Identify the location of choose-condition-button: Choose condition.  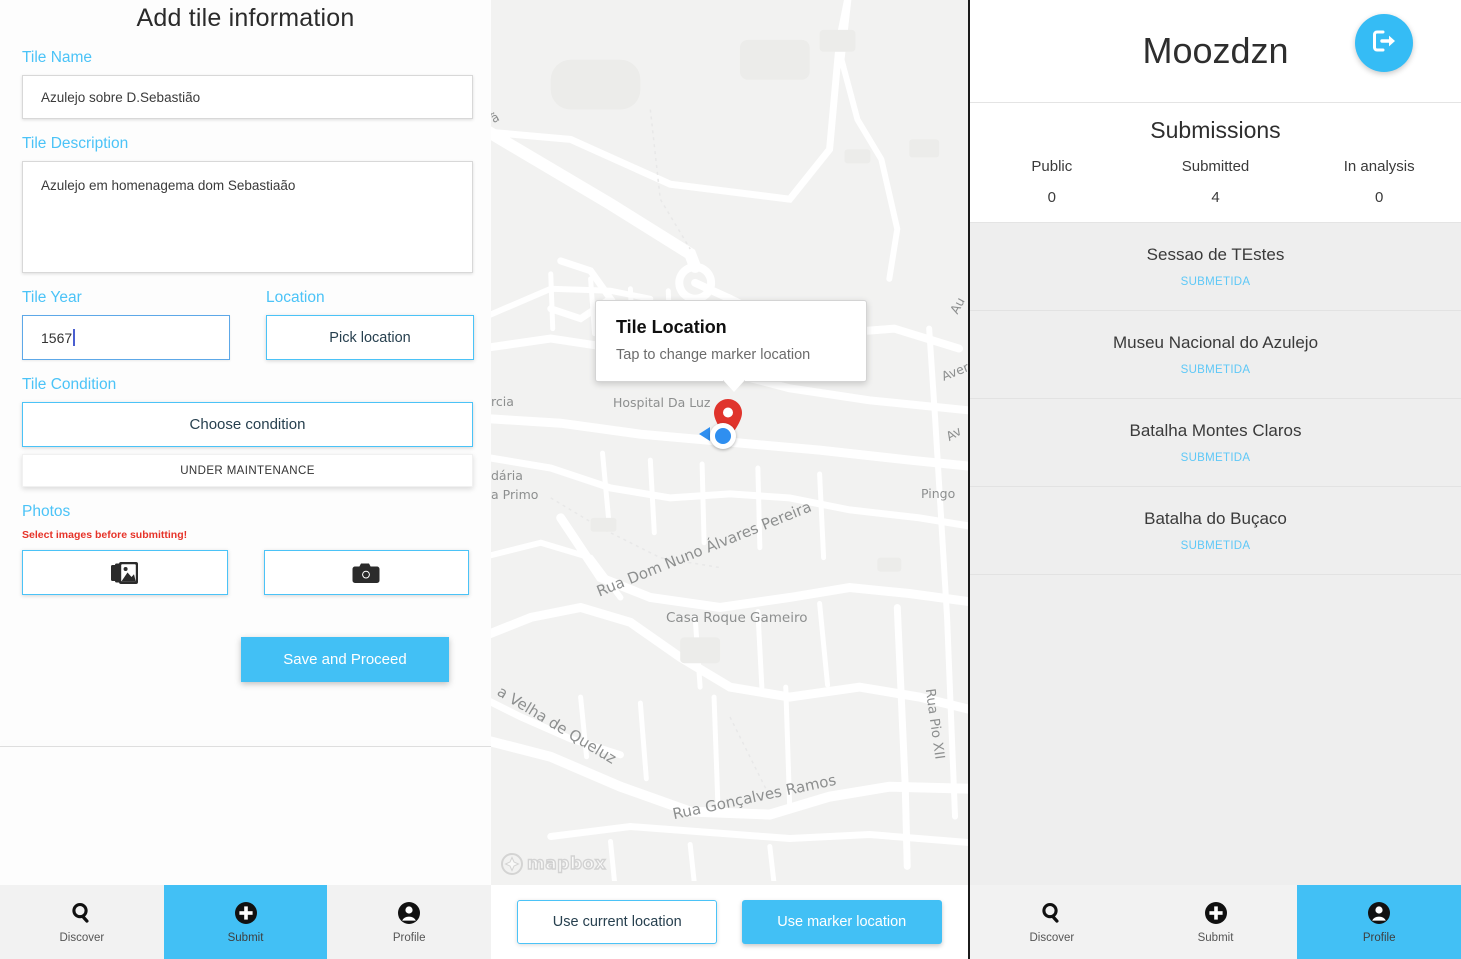
(247, 424).